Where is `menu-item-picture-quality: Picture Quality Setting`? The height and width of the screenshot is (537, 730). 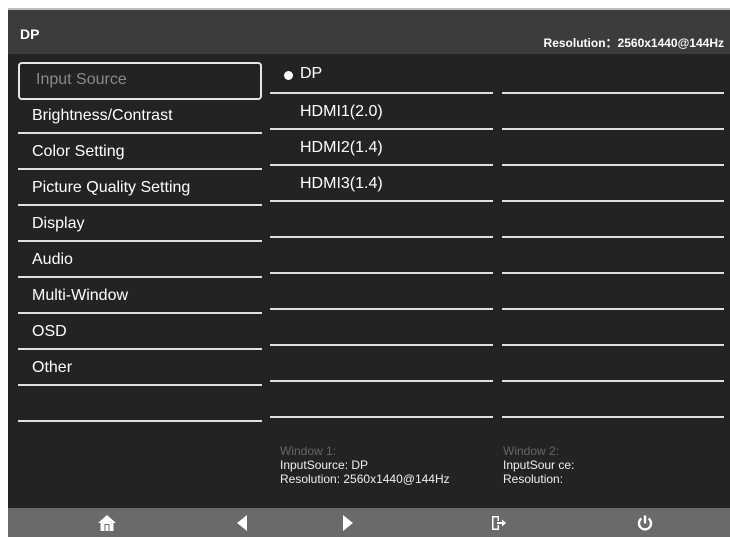 menu-item-picture-quality: Picture Quality Setting is located at coordinates (140, 188).